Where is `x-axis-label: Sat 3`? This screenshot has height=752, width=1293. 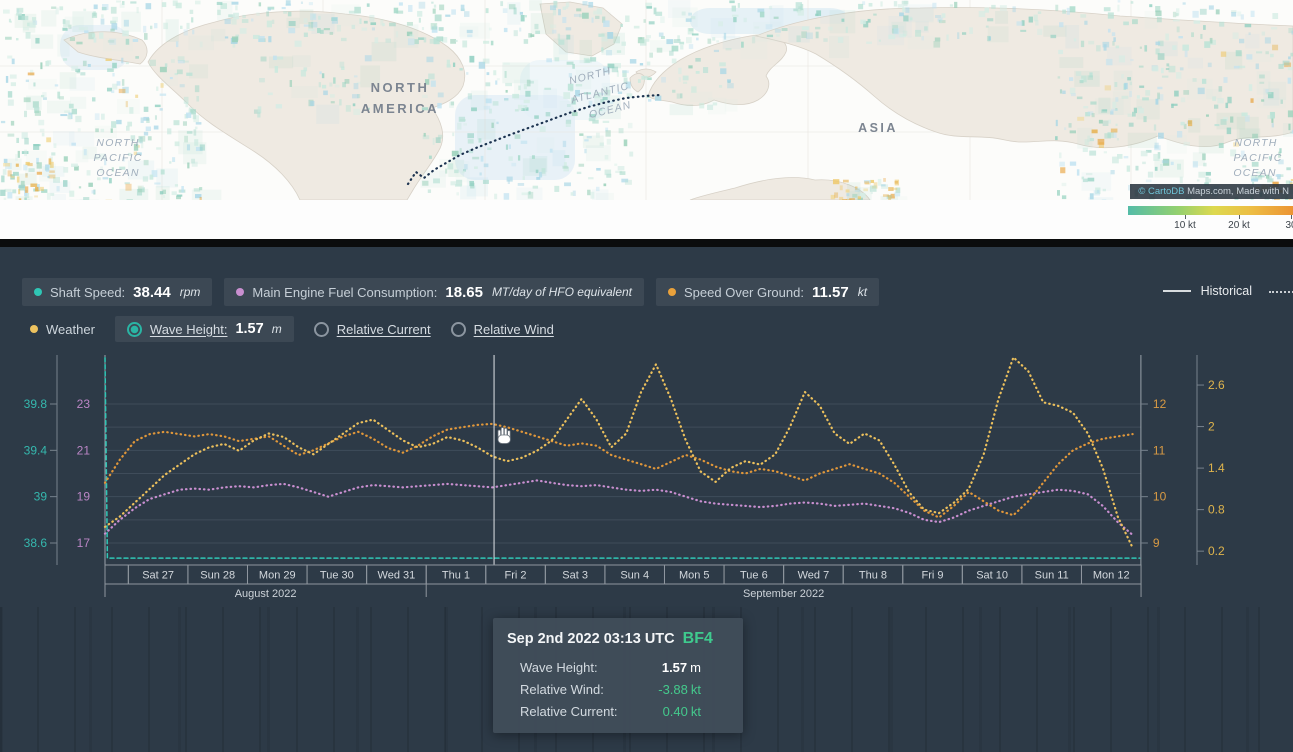
x-axis-label: Sat 3 is located at coordinates (575, 576).